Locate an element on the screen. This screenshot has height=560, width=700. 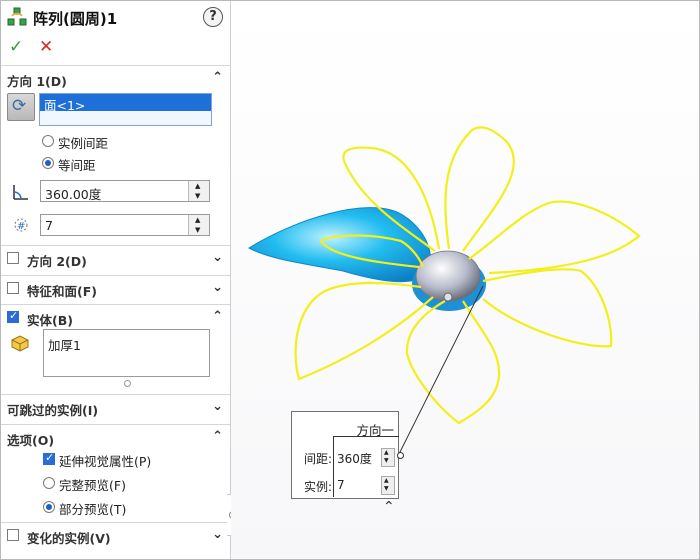
chevron-up-icon: ⌃ is located at coordinates (389, 507).